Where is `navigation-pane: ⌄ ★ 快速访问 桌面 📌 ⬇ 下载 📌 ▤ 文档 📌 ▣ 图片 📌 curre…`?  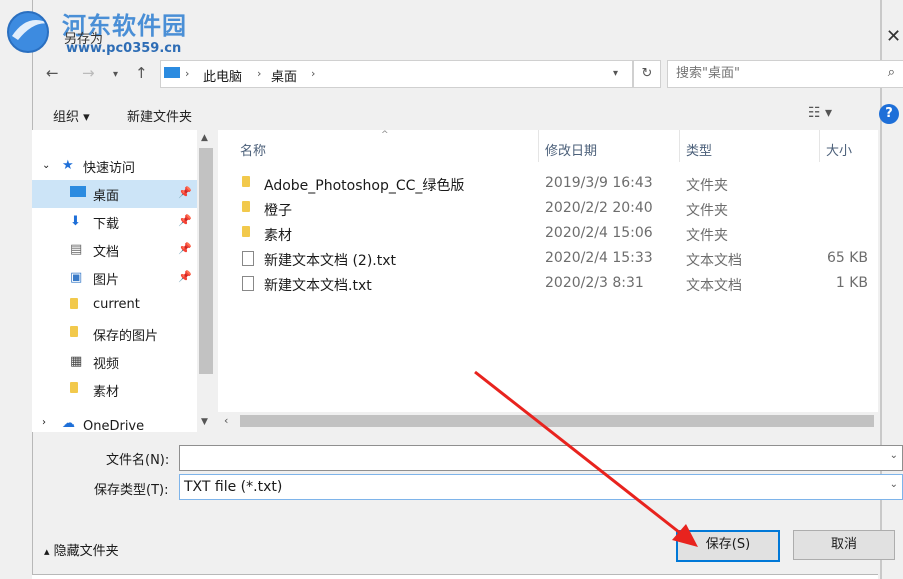 navigation-pane: ⌄ ★ 快速访问 桌面 📌 ⬇ 下载 📌 ▤ 文档 📌 ▣ 图片 📌 curre… is located at coordinates (123, 281).